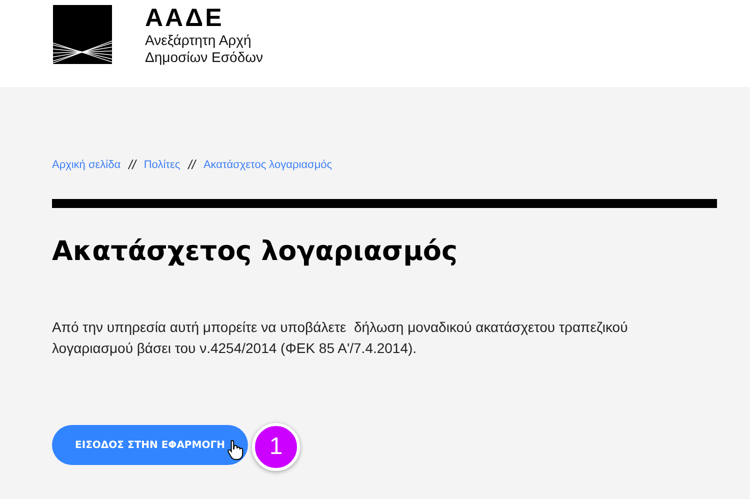 The width and height of the screenshot is (750, 499). Describe the element at coordinates (150, 445) in the screenshot. I see `enter-app-button: ΕΙΣΟΔΟΣ ΣΤΗΝ ΕΦΑΡΜΟΓΗ` at that location.